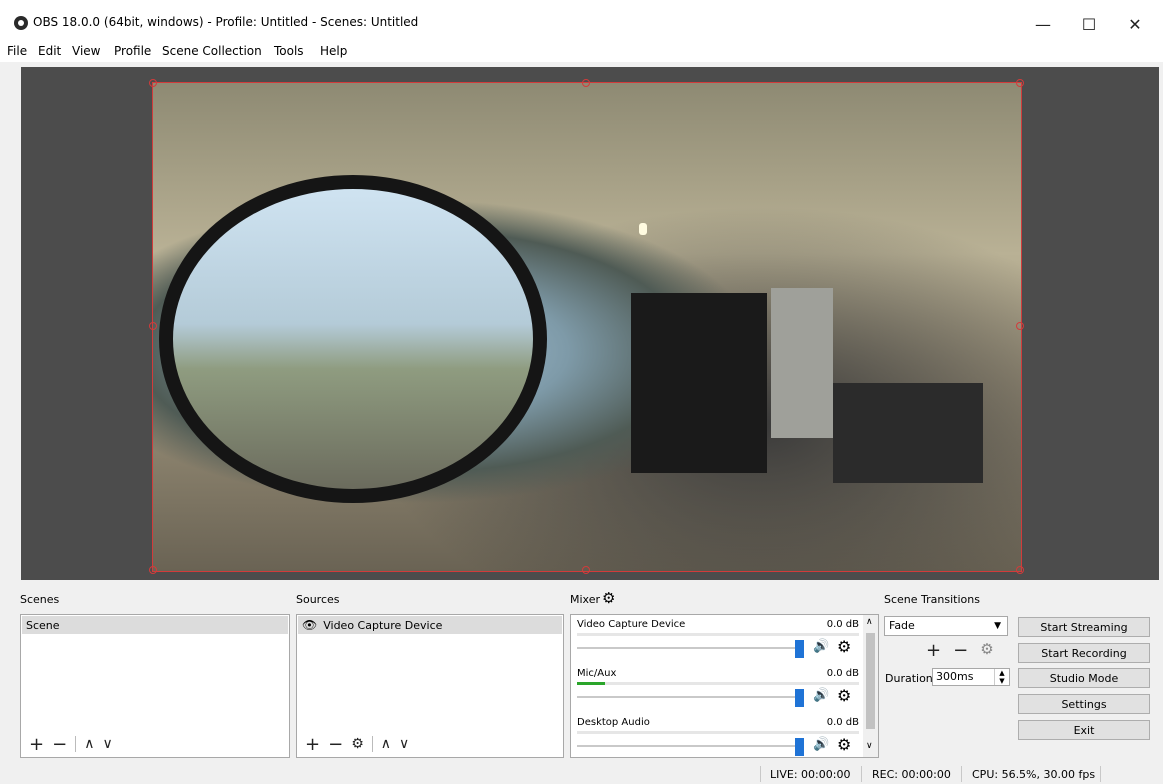 The height and width of the screenshot is (784, 1163). What do you see at coordinates (21, 23) in the screenshot?
I see `obs-logo-icon` at bounding box center [21, 23].